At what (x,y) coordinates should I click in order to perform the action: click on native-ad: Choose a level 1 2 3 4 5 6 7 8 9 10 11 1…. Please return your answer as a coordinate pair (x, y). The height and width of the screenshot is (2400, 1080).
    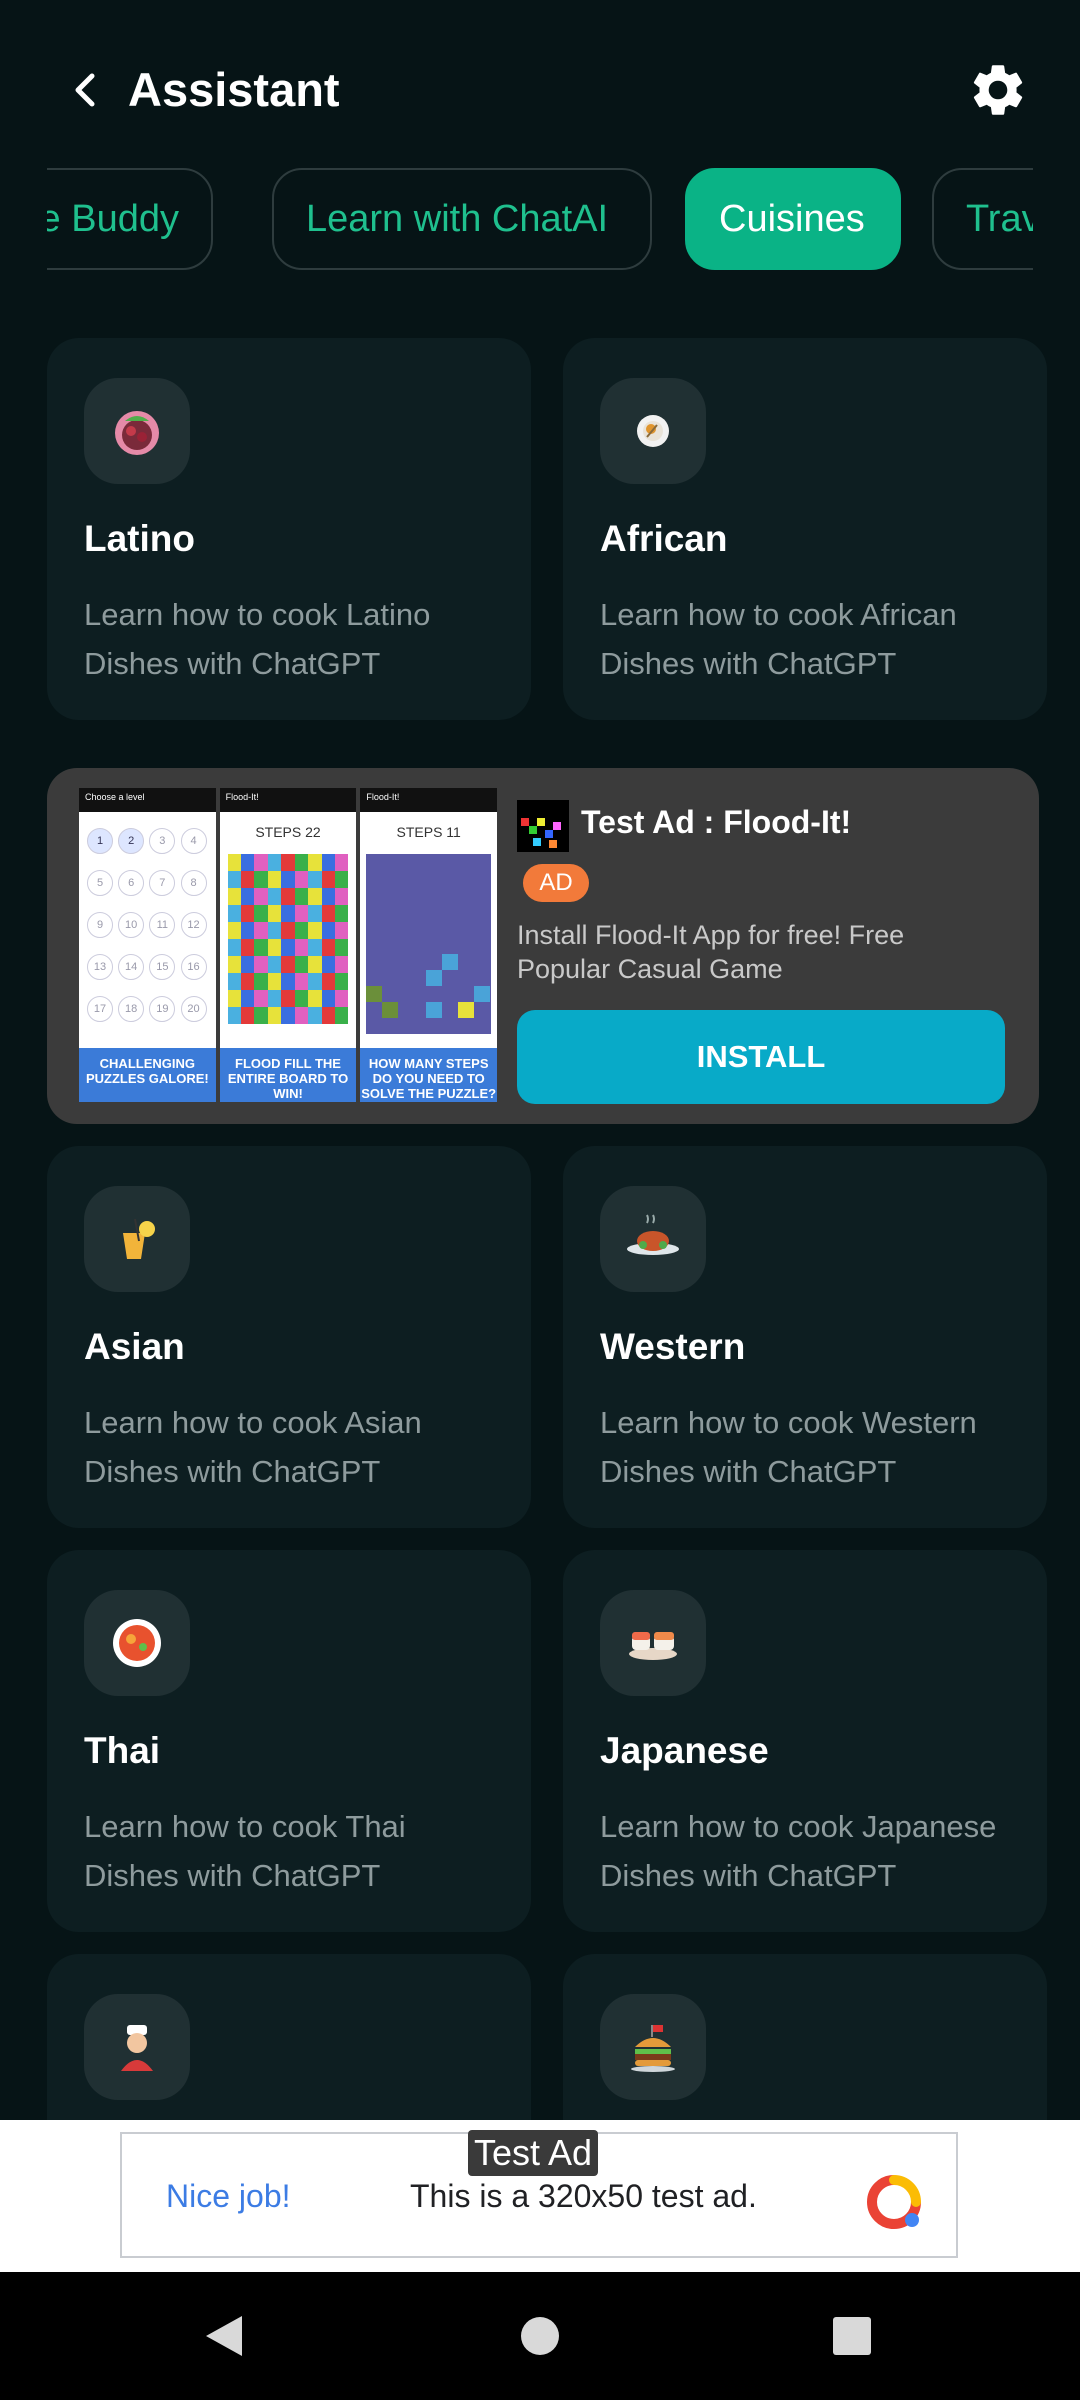
    Looking at the image, I should click on (543, 946).